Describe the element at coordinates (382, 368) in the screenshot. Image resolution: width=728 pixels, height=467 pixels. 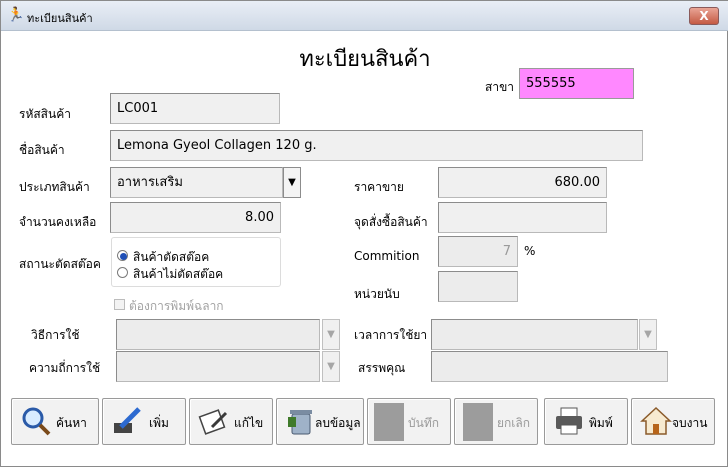
I see `properties-label: สรรพคุณ` at that location.